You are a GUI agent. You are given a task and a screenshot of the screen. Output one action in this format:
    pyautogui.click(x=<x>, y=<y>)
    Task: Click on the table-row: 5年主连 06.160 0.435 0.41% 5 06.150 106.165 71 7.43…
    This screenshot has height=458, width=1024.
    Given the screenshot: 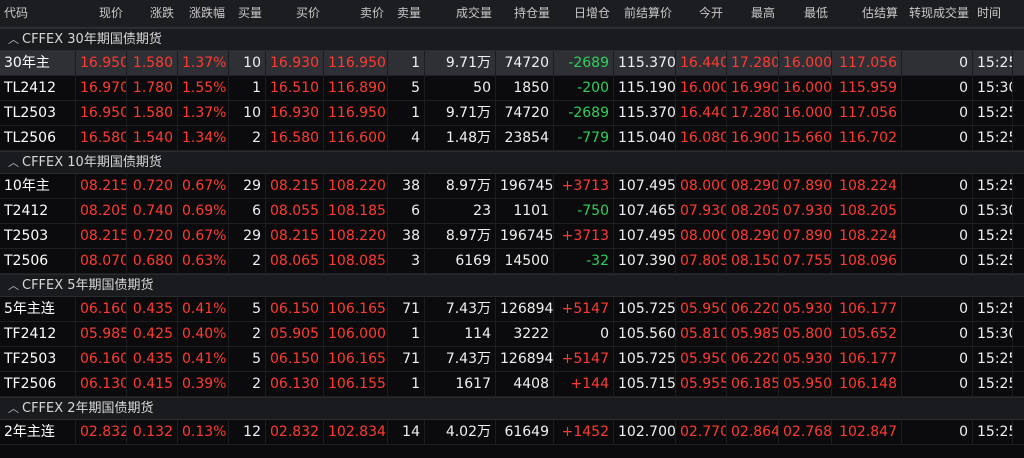 What is the action you would take?
    pyautogui.click(x=512, y=309)
    